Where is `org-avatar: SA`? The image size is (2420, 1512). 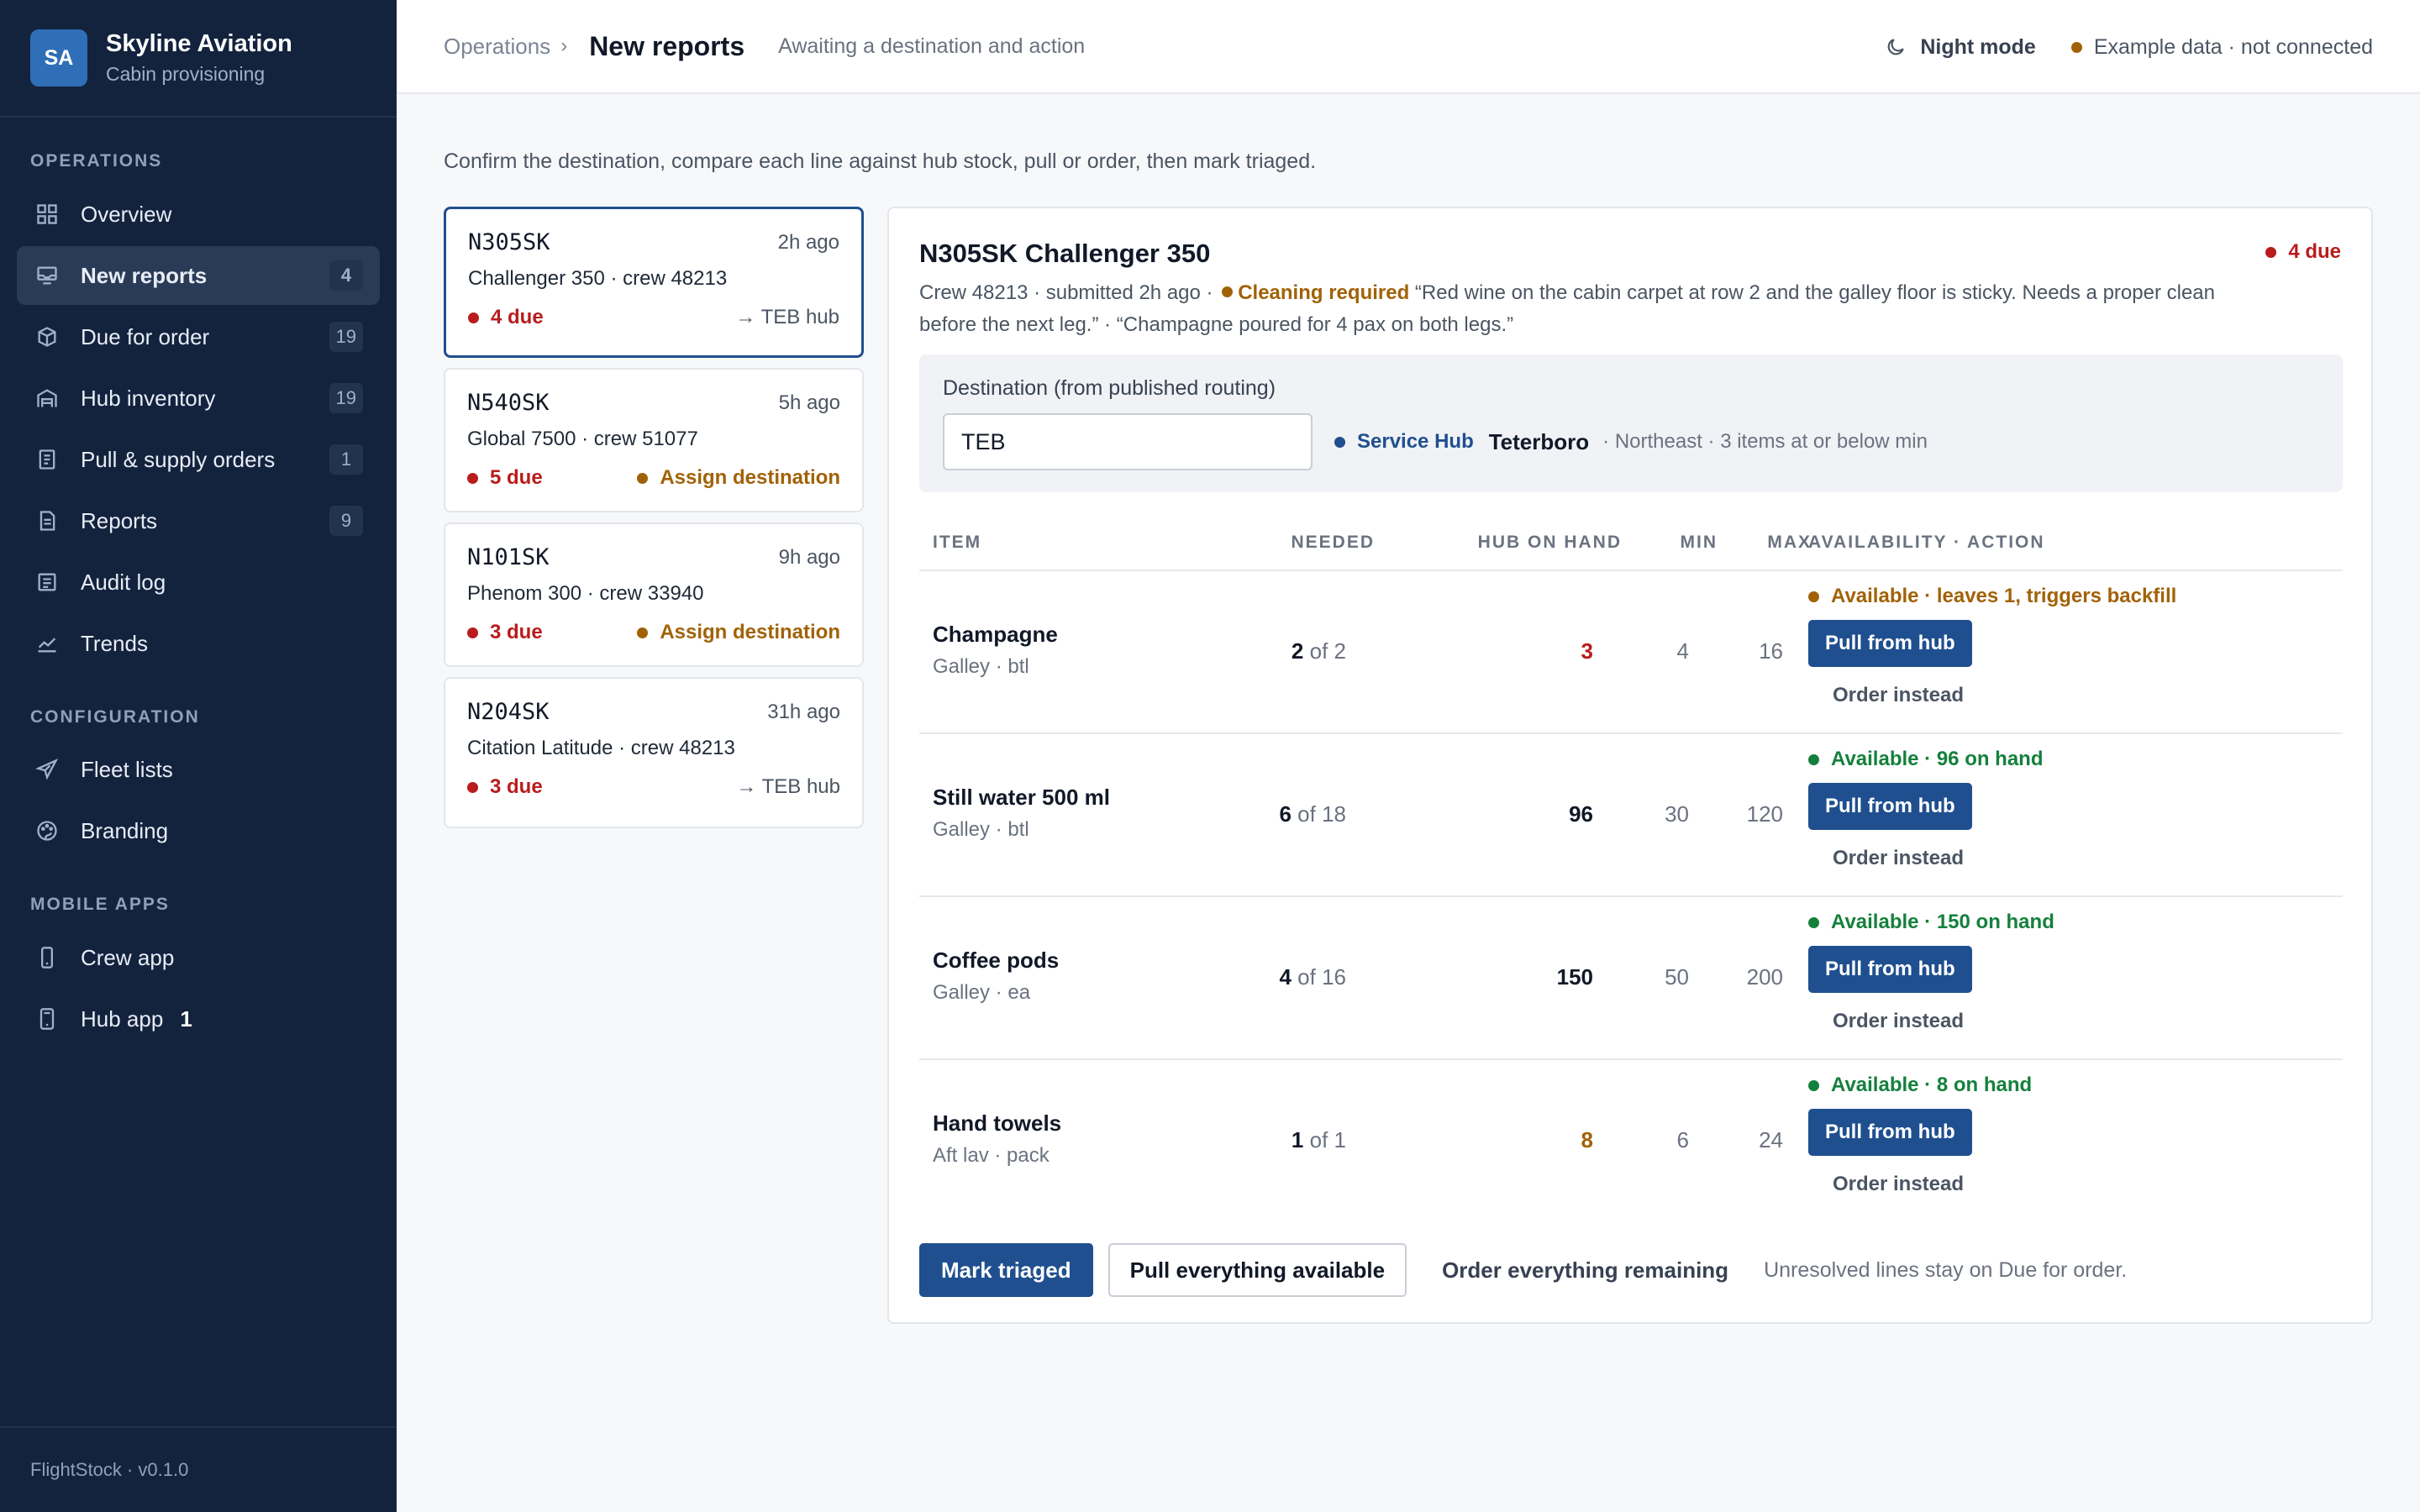 org-avatar: SA is located at coordinates (58, 58).